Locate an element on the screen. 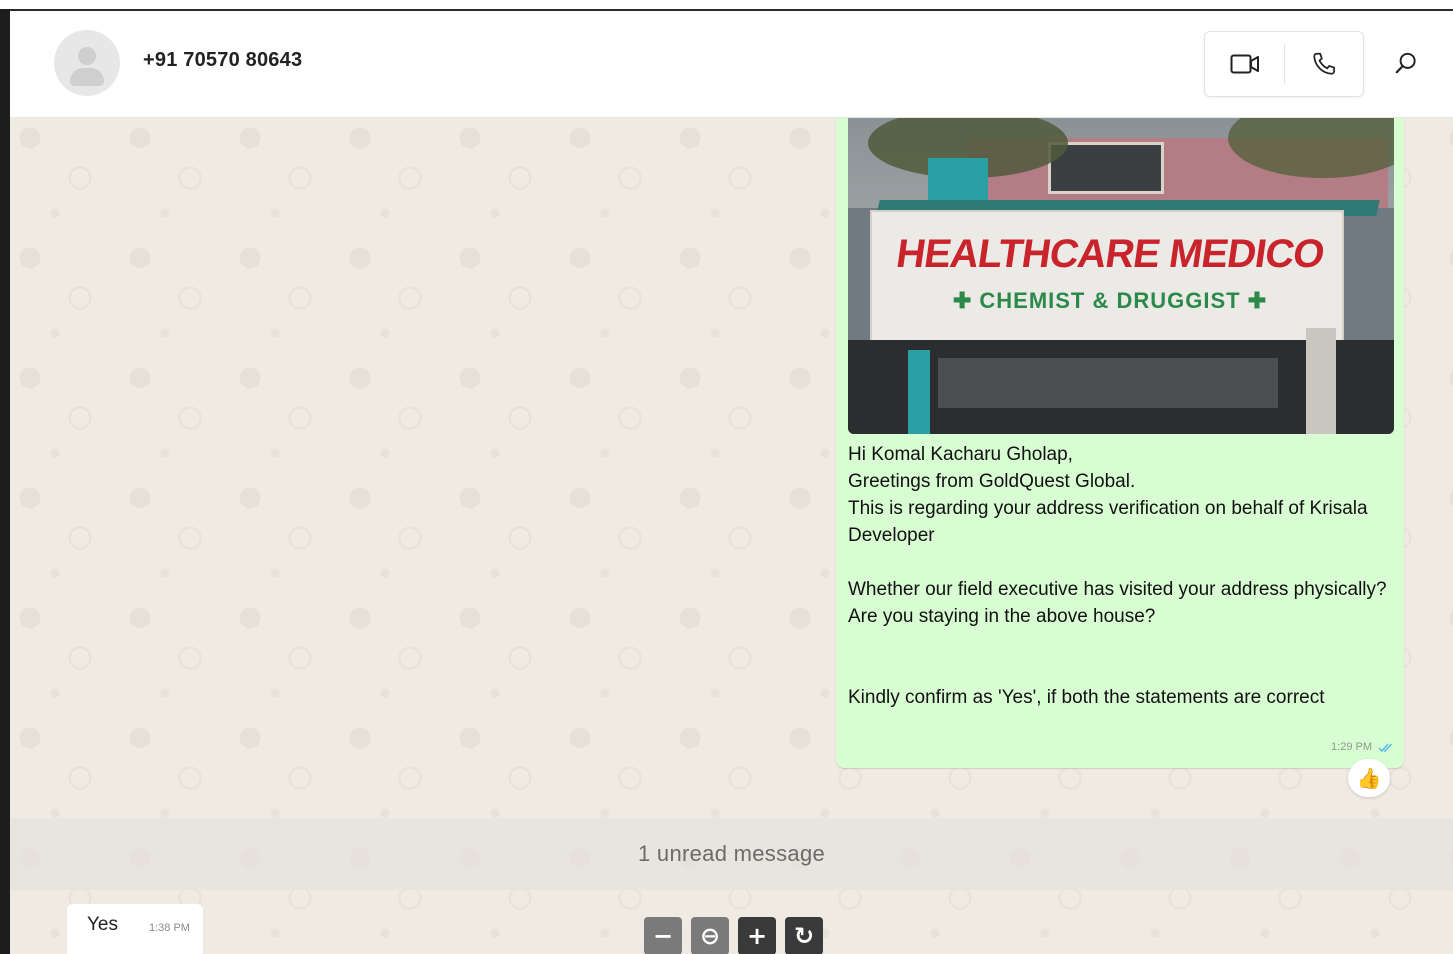  zoom-minus-button: − is located at coordinates (663, 935).